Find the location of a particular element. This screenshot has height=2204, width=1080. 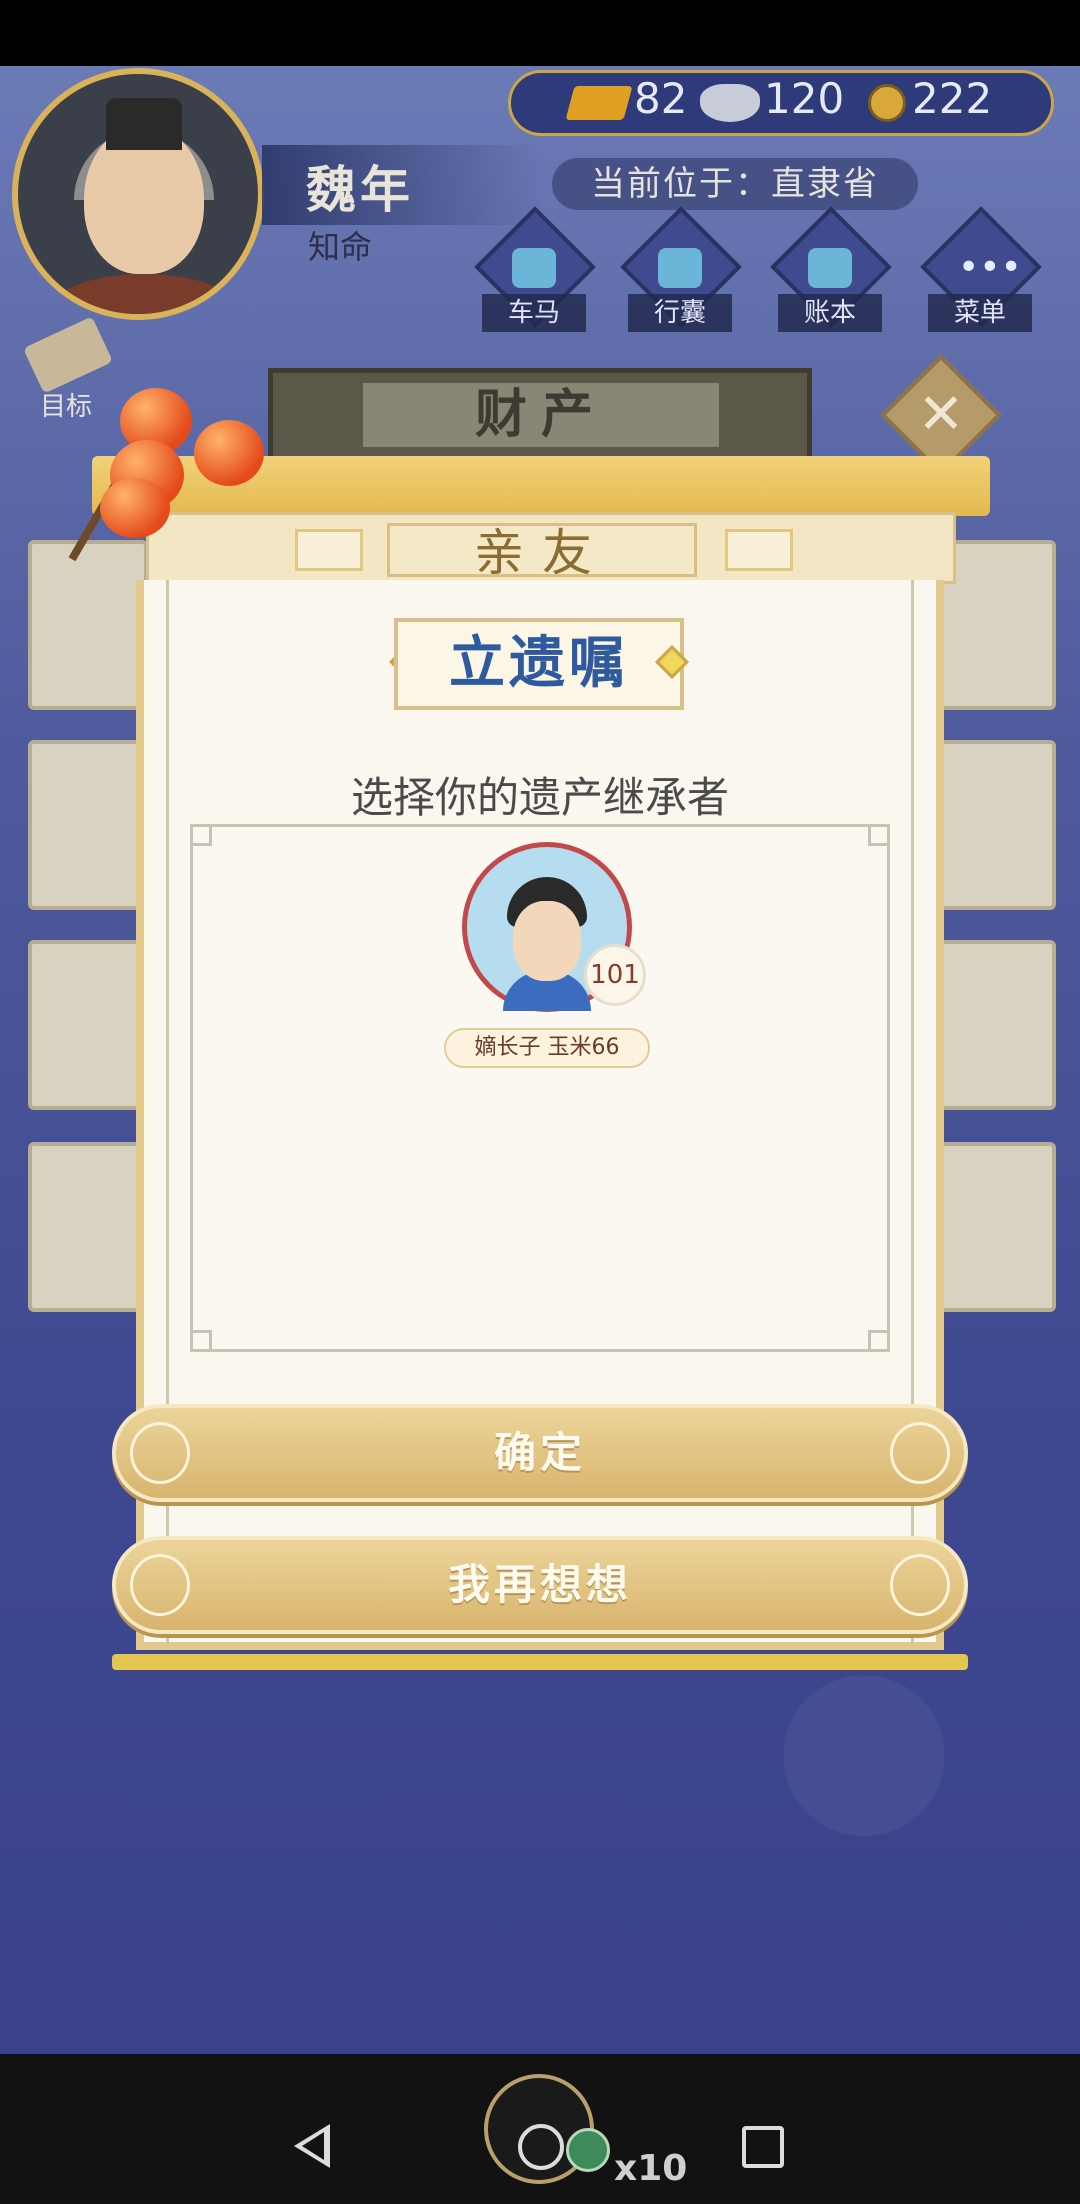

player-name: 魏年 is located at coordinates (360, 190).